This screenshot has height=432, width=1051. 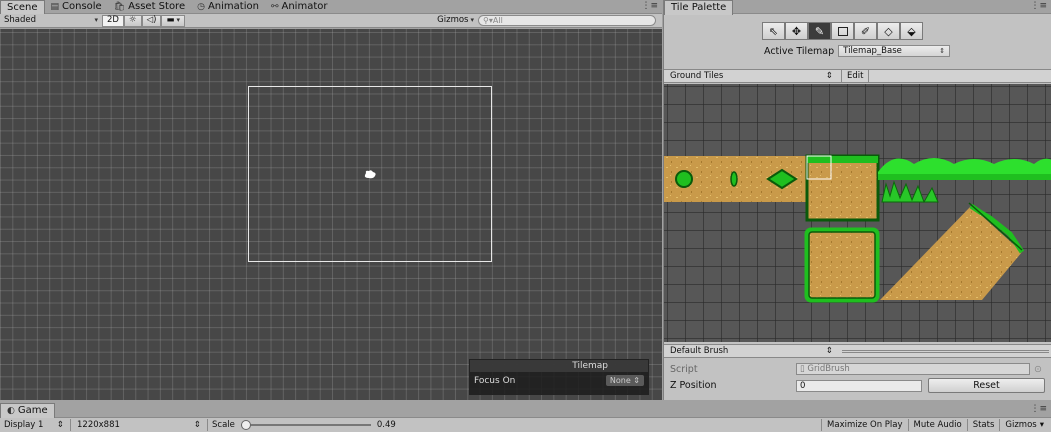 I want to click on fill-tool-button: ⬙, so click(x=911, y=31).